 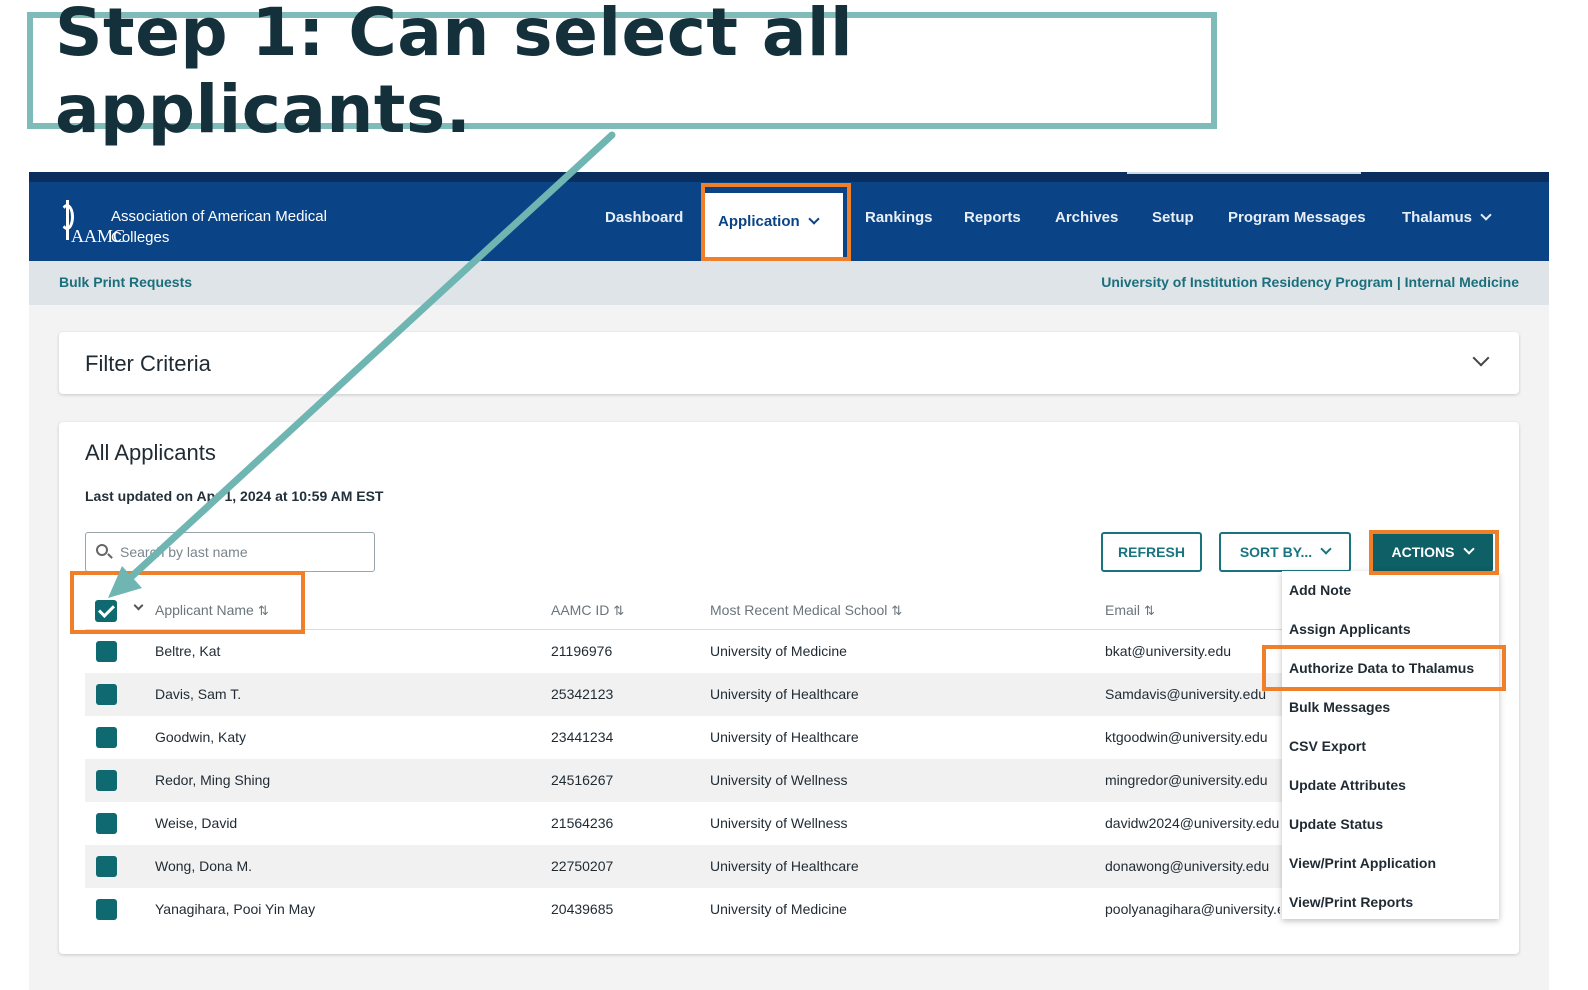 I want to click on aamc-id: 24516267, so click(x=582, y=780).